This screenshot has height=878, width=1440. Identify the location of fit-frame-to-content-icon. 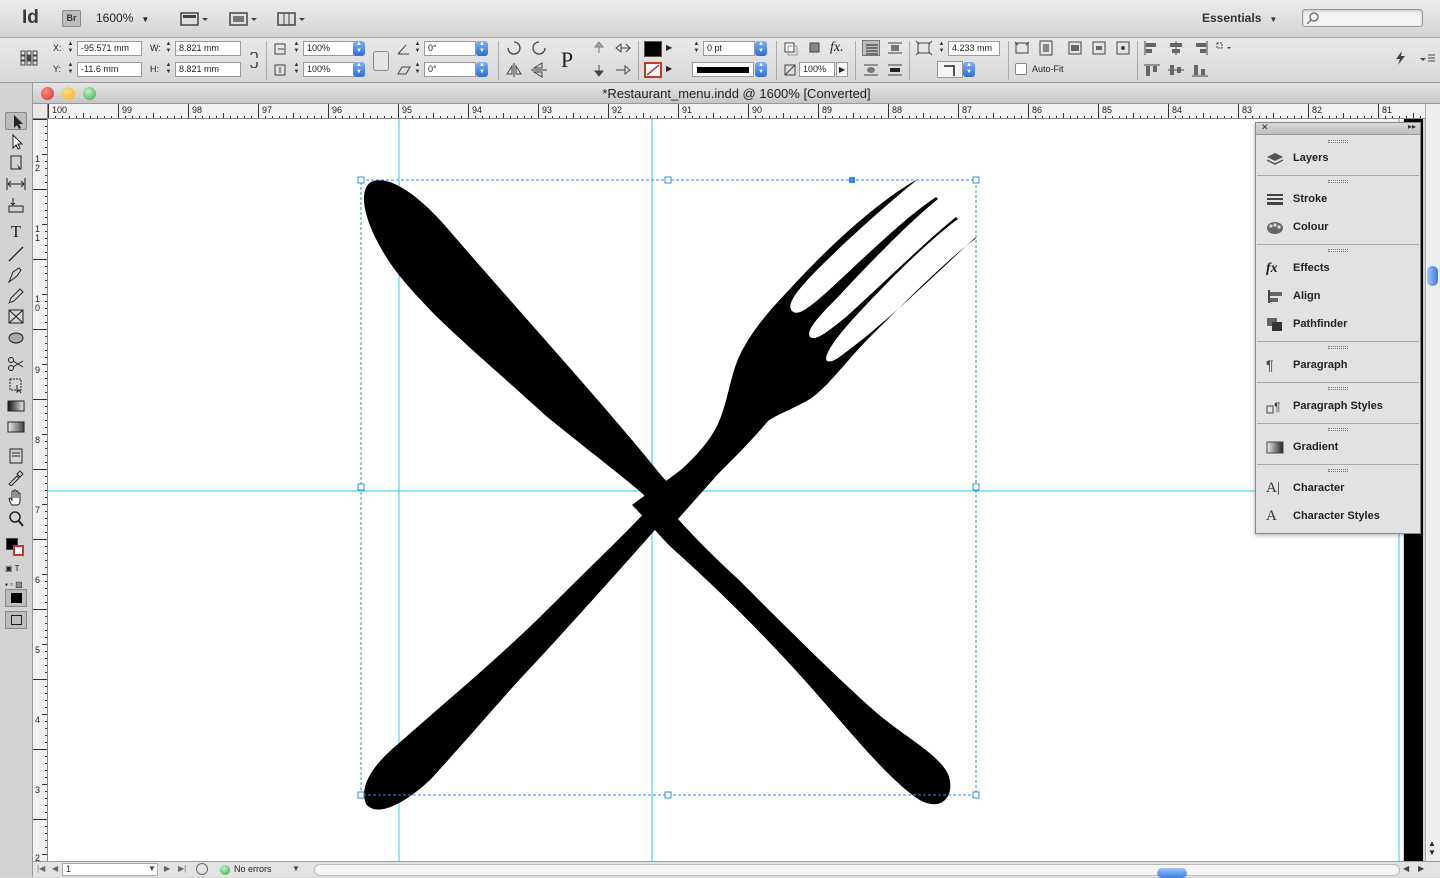
(1022, 48).